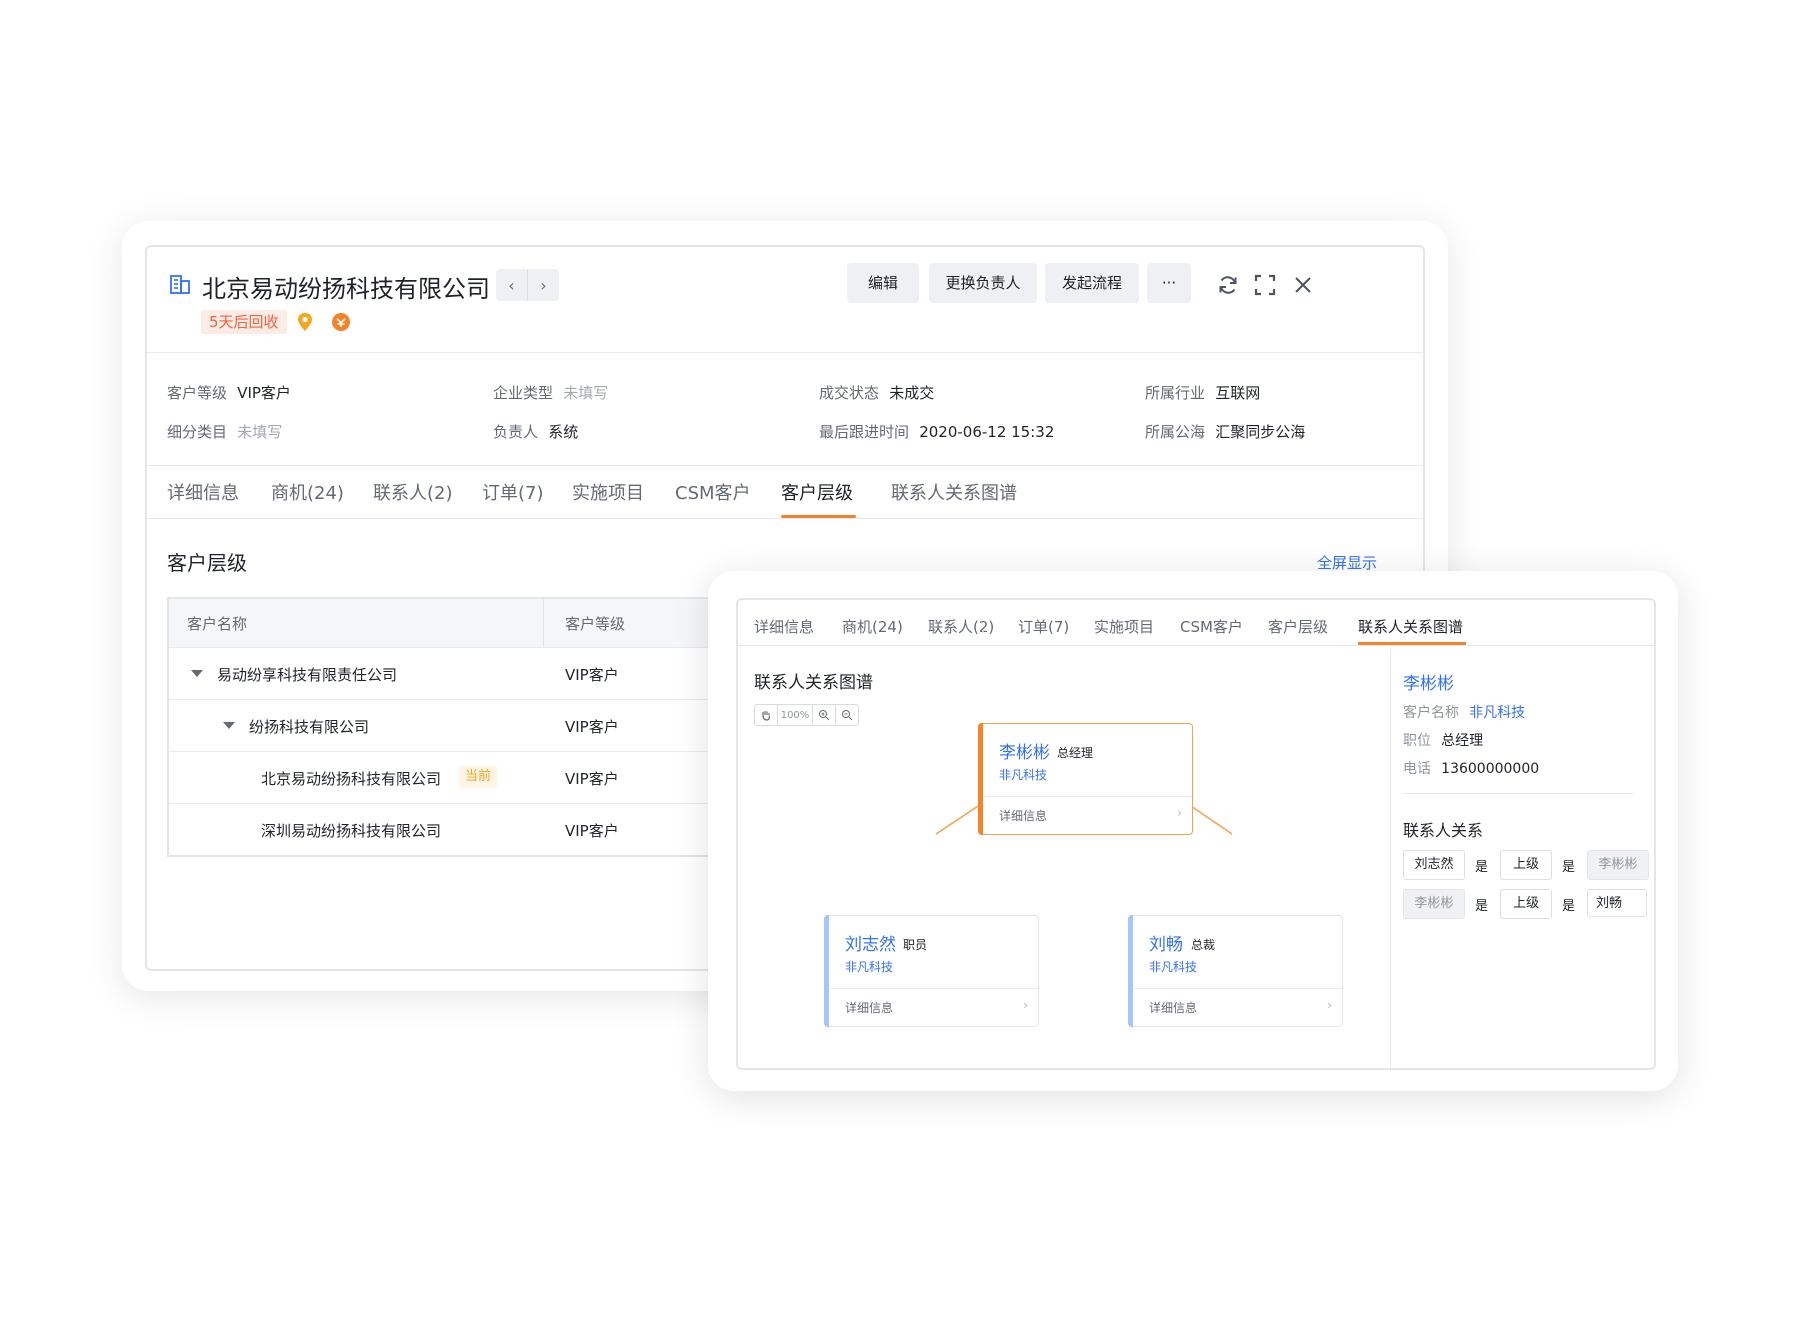 The image size is (1800, 1320). What do you see at coordinates (1092, 283) in the screenshot?
I see `start-flow-button: 发起流程` at bounding box center [1092, 283].